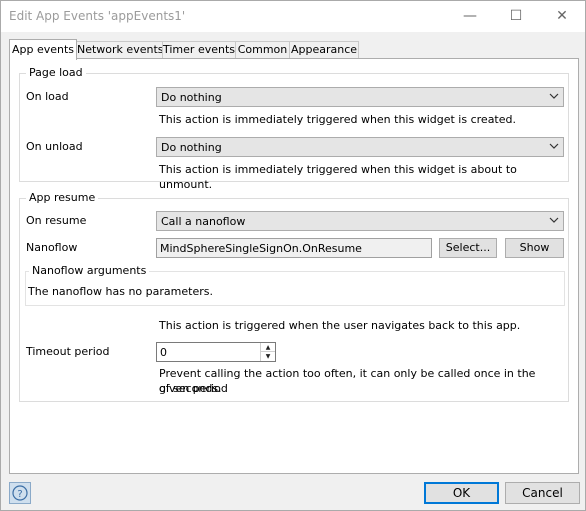 The image size is (586, 511). I want to click on on-load-select: Do nothing, so click(360, 97).